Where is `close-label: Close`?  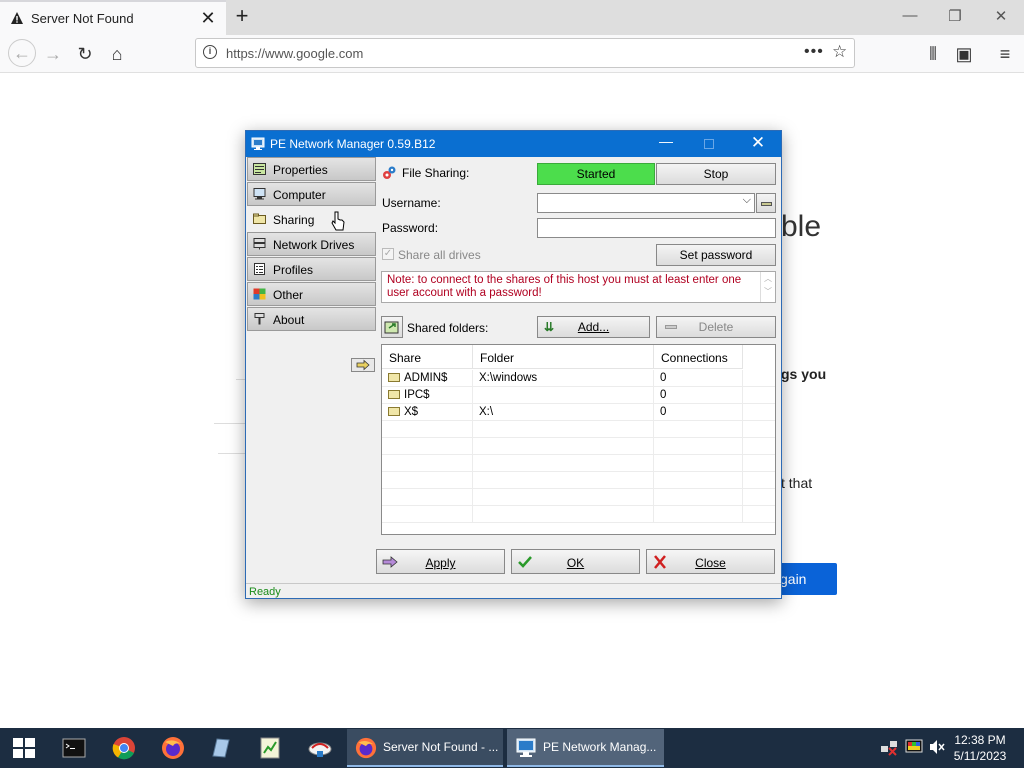 close-label: Close is located at coordinates (710, 563).